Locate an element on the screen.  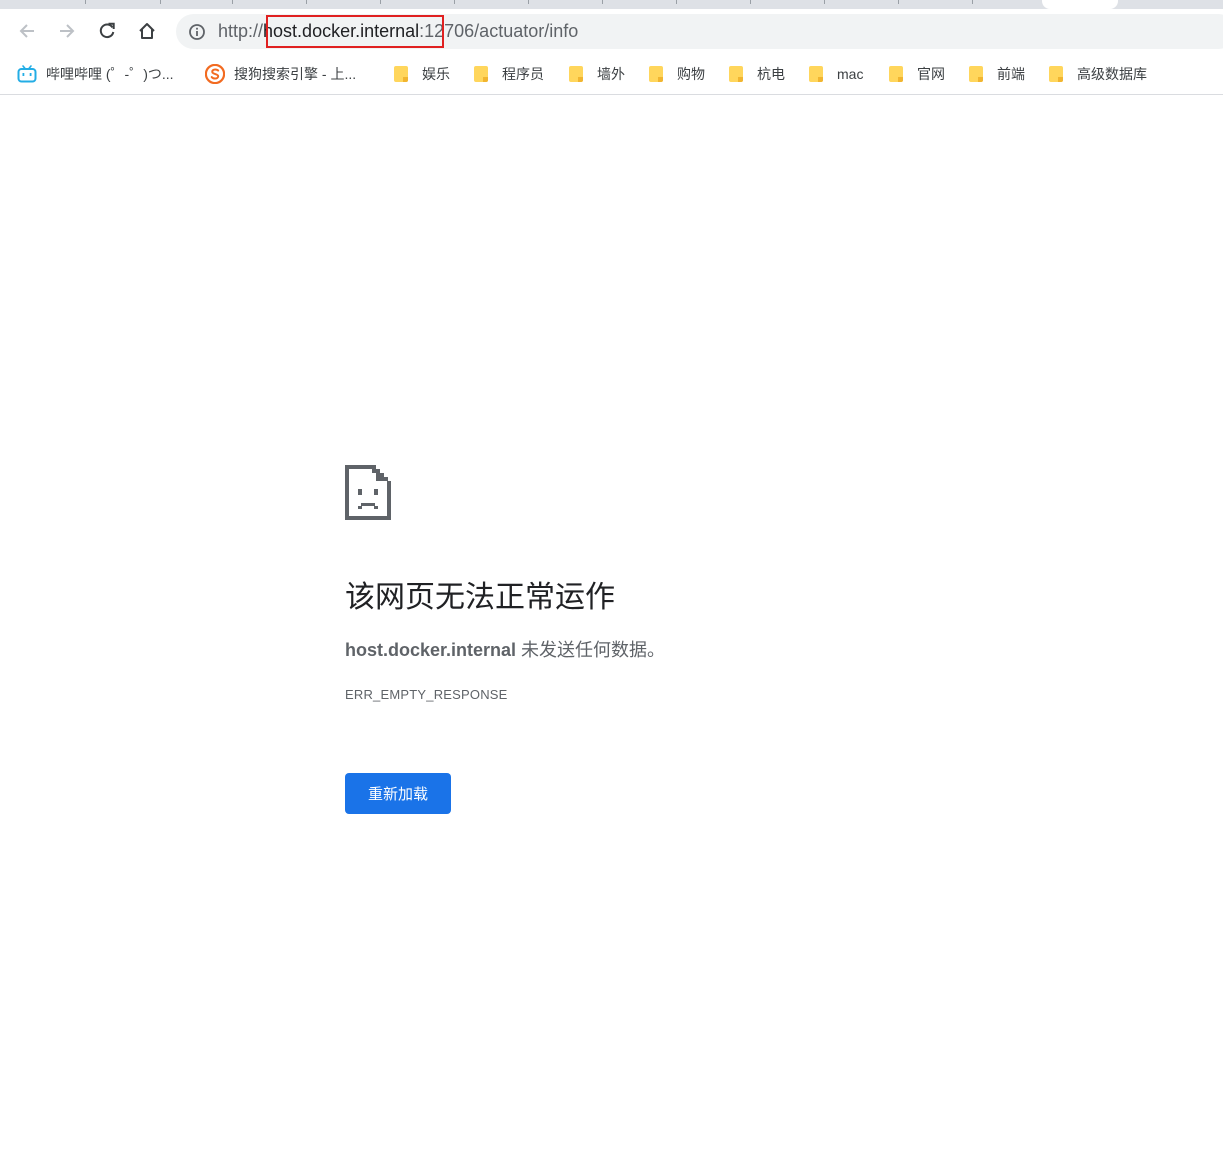
bookmark-label: 程序员 is located at coordinates (523, 74).